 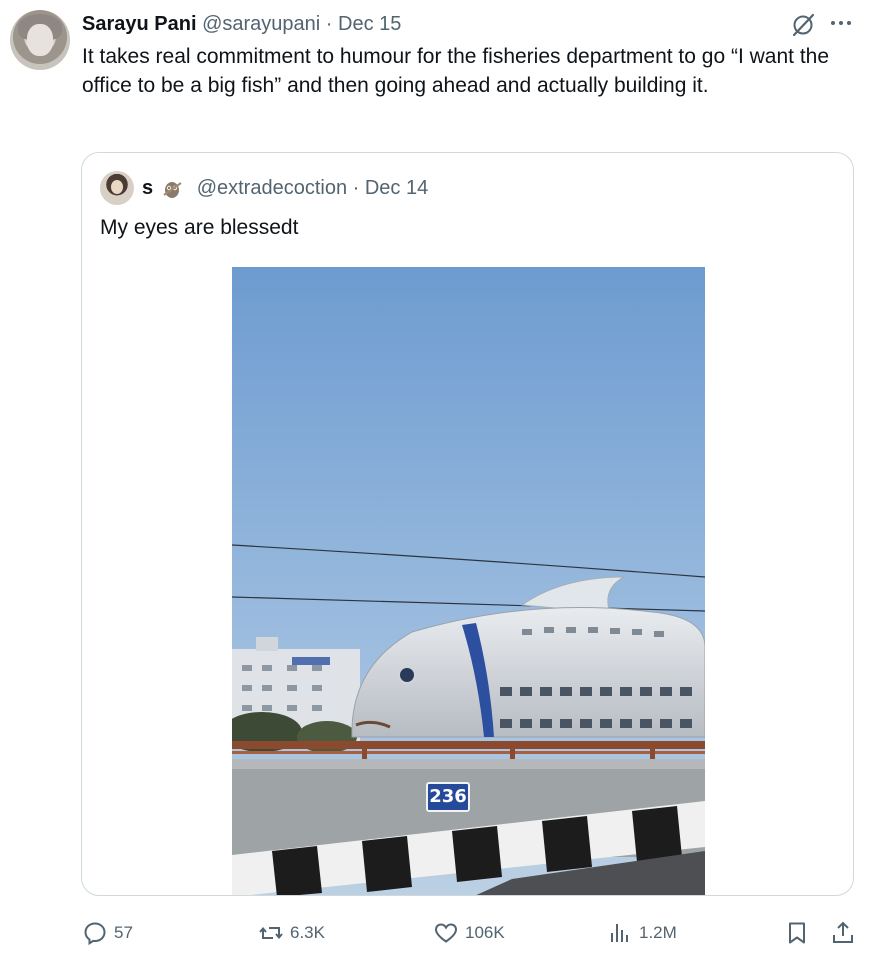 What do you see at coordinates (391, 188) in the screenshot?
I see `quoted-tweet-date: · Dec 14` at bounding box center [391, 188].